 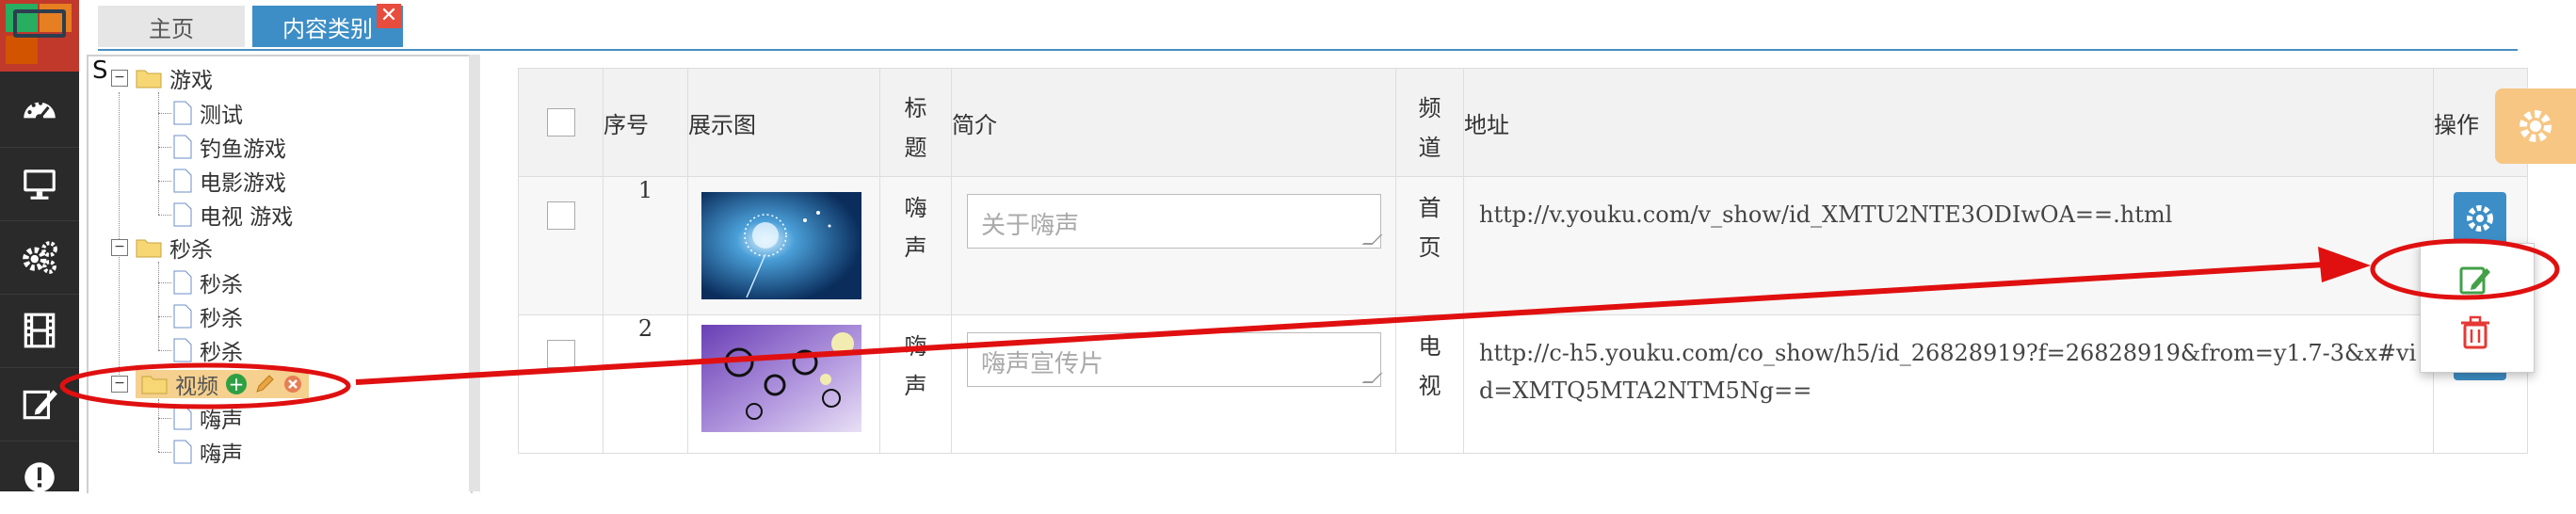 What do you see at coordinates (243, 149) in the screenshot?
I see `tree-leaf-label: 钓鱼游戏` at bounding box center [243, 149].